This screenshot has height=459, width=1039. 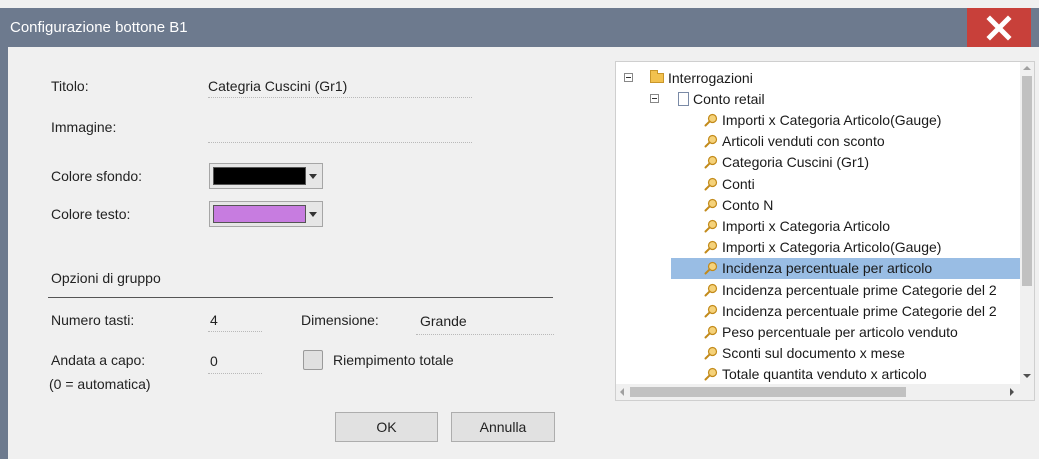 I want to click on numero-tasti-label: Numero tasti:, so click(x=93, y=320).